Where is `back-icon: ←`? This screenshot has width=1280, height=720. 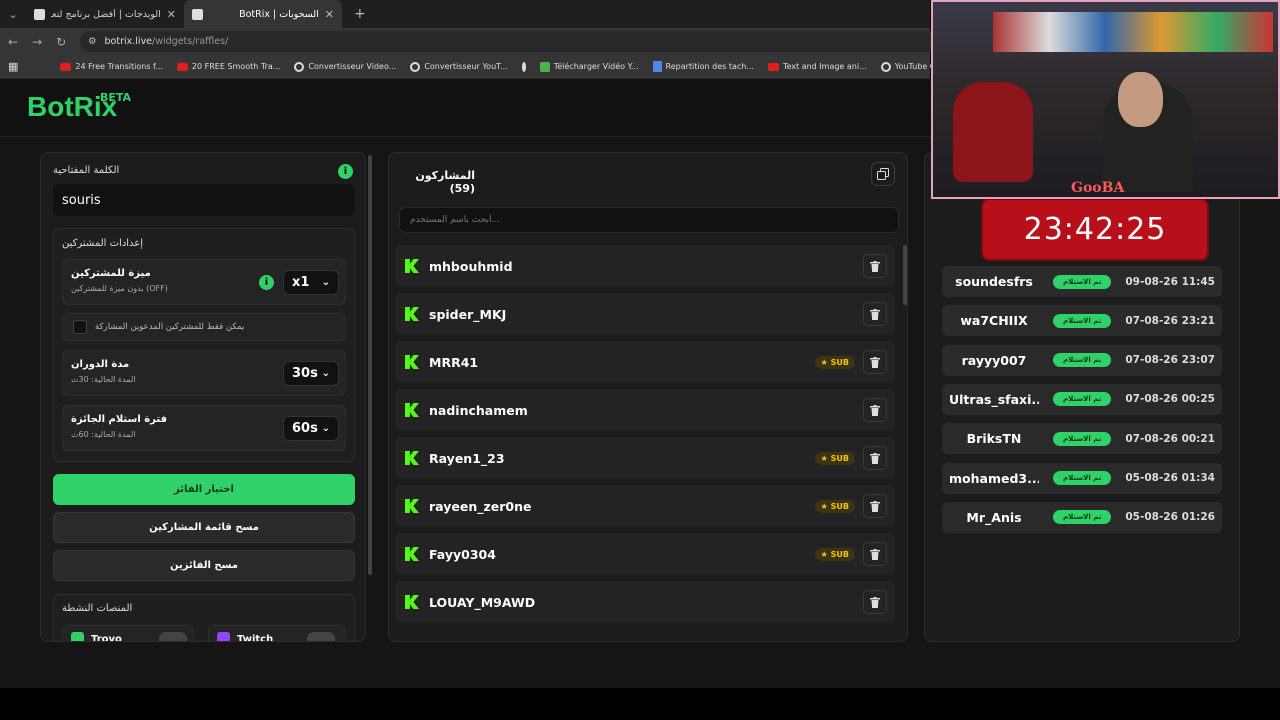
back-icon: ← is located at coordinates (13, 42).